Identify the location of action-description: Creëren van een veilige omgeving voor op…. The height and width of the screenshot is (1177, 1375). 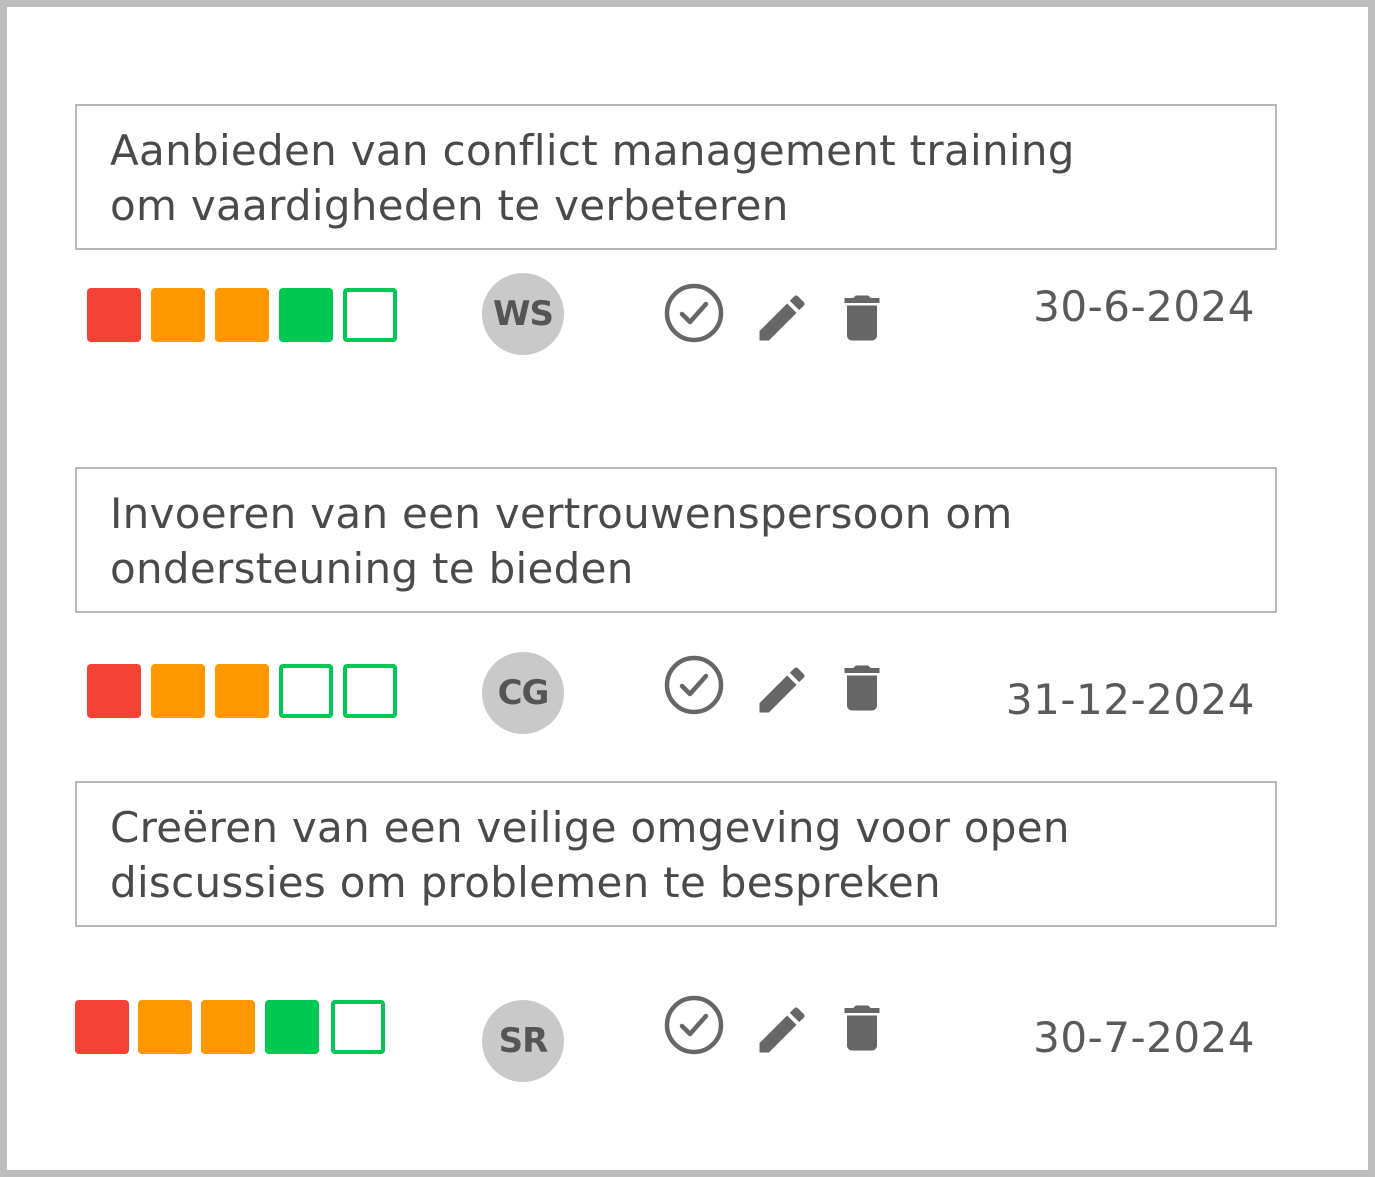
(676, 854).